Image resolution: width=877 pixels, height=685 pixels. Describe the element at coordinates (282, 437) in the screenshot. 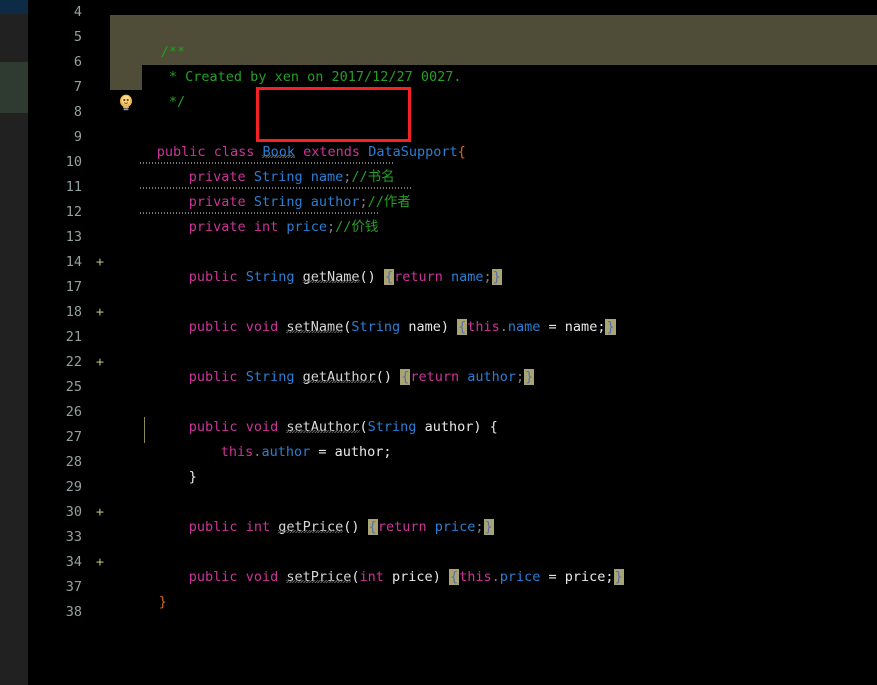

I see `code-line-27: this.author = author;` at that location.